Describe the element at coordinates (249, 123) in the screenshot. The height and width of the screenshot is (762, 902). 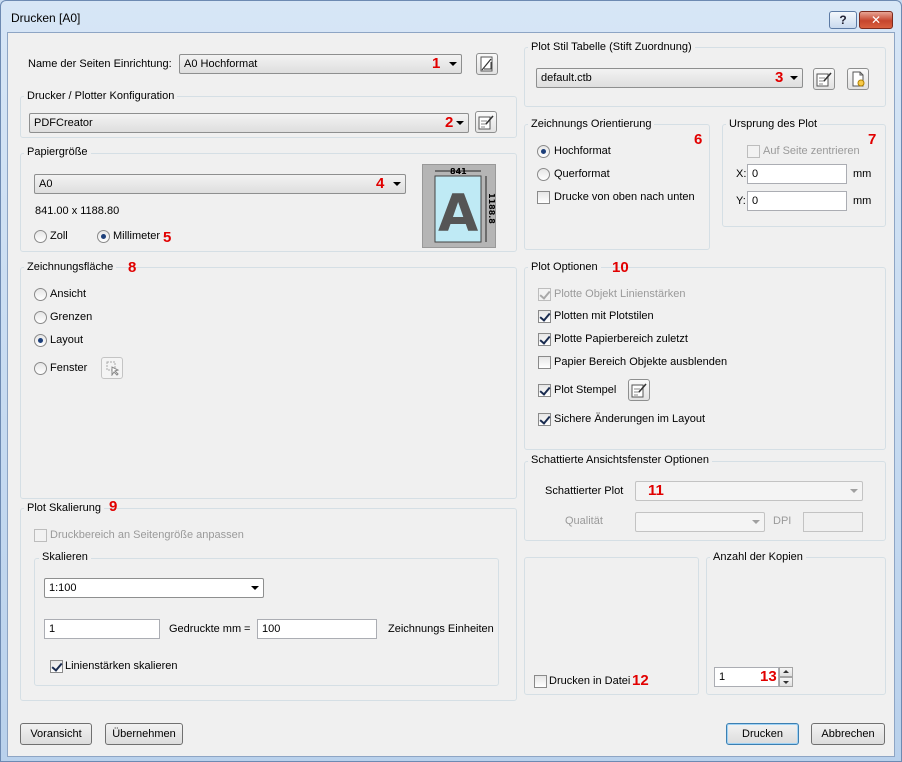
I see `printer-combo: PDFCreator` at that location.